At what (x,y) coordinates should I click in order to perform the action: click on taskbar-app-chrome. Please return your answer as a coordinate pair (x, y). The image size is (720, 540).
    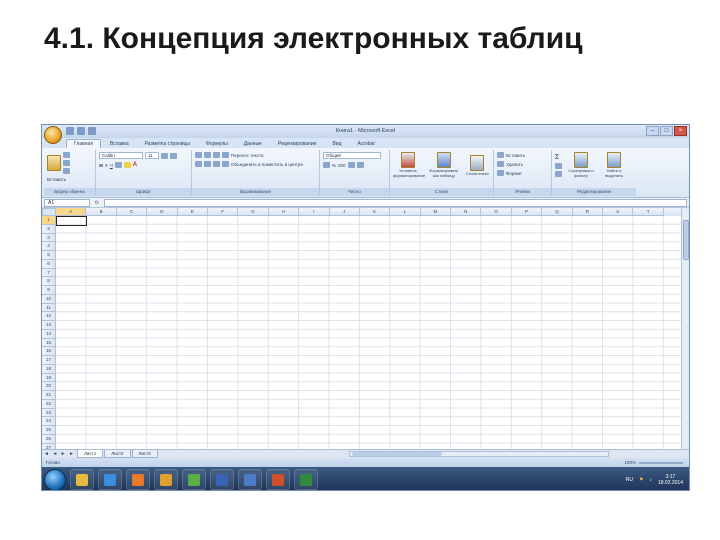
    Looking at the image, I should click on (194, 479).